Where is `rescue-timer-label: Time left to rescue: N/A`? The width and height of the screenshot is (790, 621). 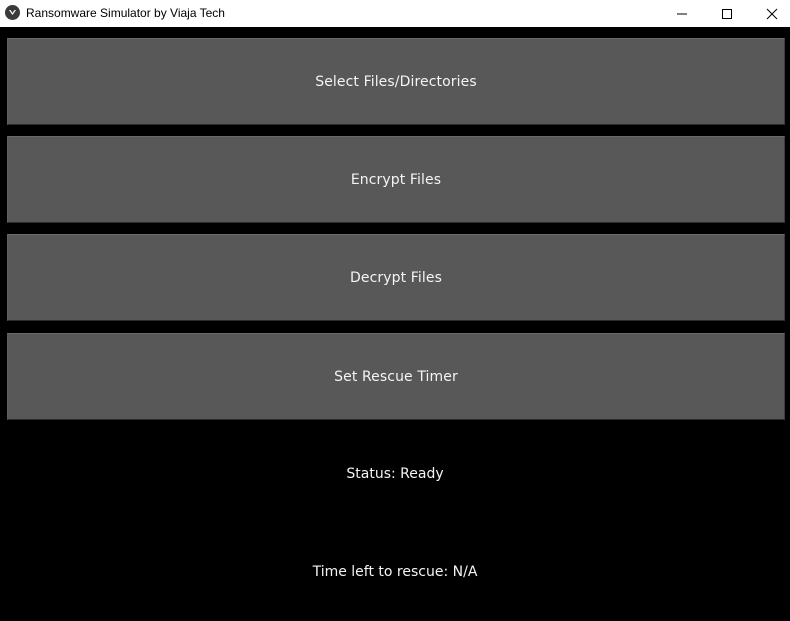
rescue-timer-label: Time left to rescue: N/A is located at coordinates (395, 572).